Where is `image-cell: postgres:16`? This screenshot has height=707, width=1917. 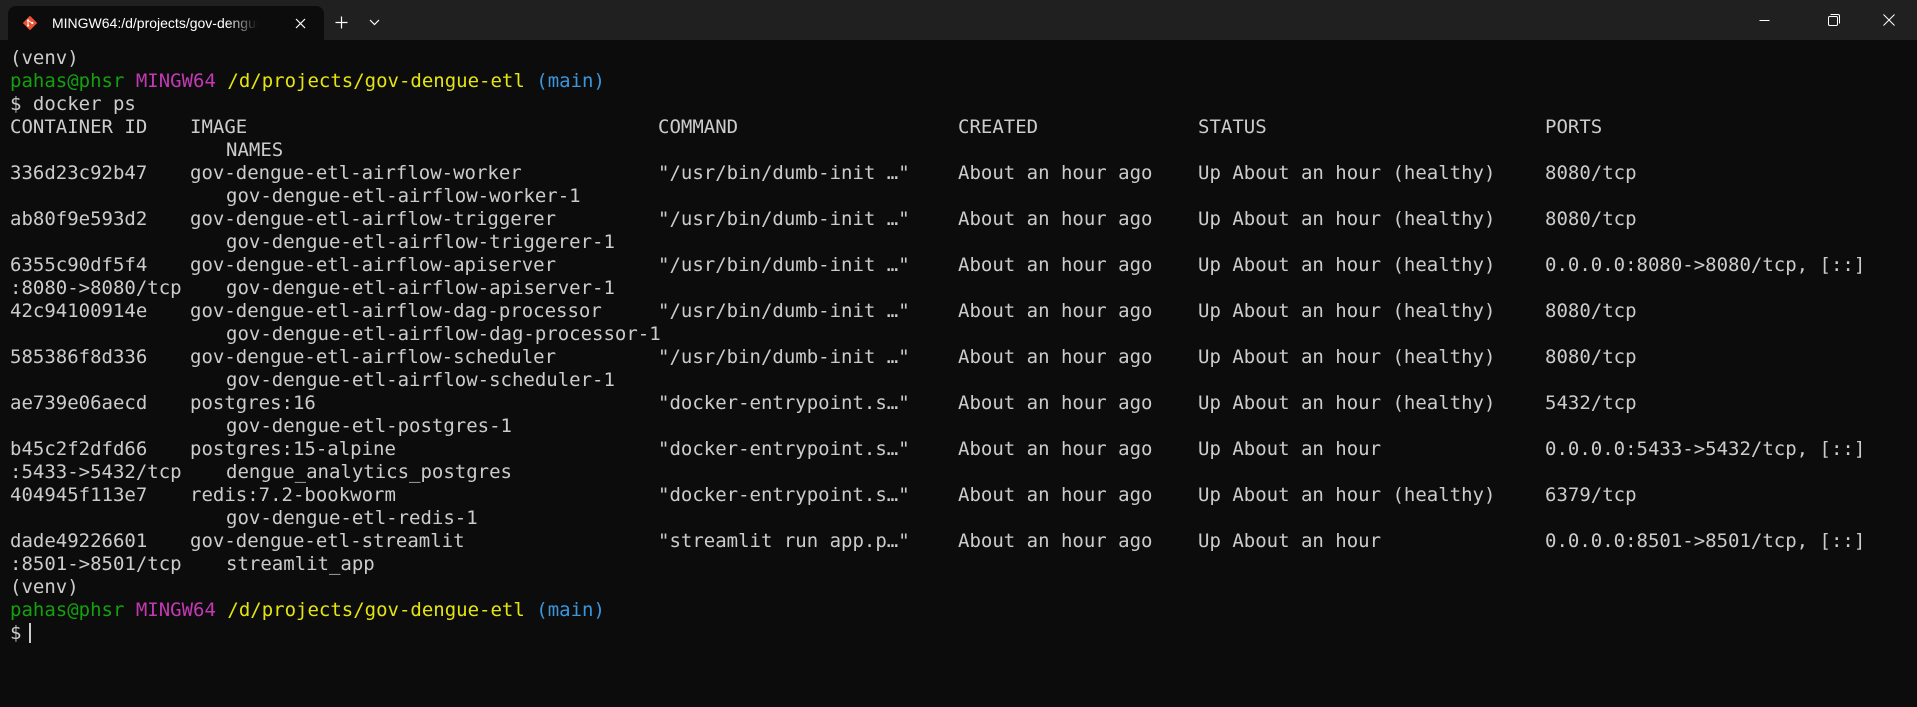 image-cell: postgres:16 is located at coordinates (253, 403).